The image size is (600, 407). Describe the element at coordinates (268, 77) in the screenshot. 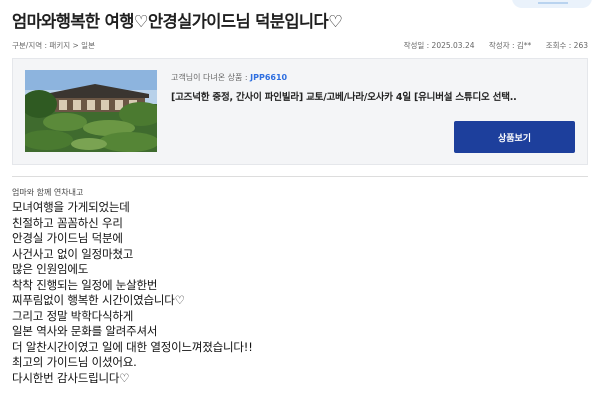

I see `product-code: JPP6610` at that location.